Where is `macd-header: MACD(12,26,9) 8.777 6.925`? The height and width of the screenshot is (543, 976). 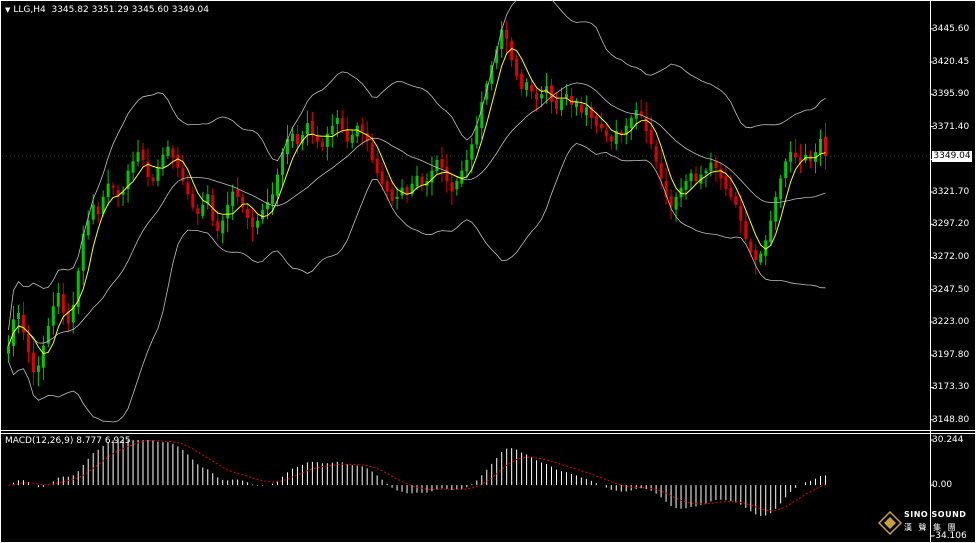 macd-header: MACD(12,26,9) 8.777 6.925 is located at coordinates (68, 441).